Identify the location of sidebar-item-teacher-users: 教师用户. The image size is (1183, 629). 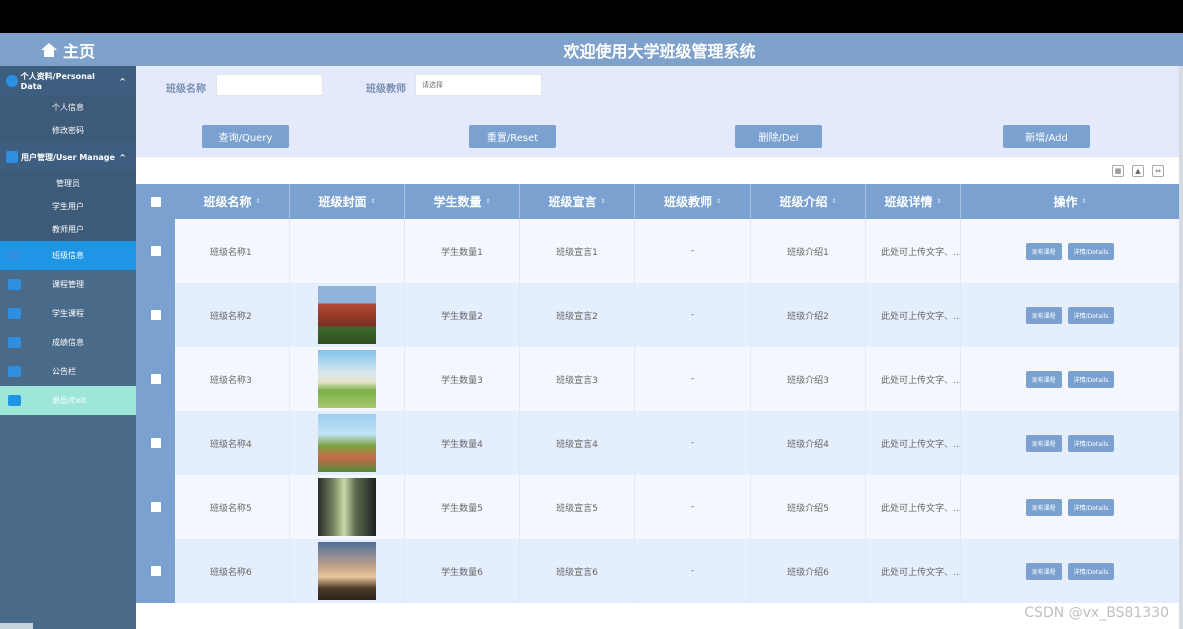
(68, 229).